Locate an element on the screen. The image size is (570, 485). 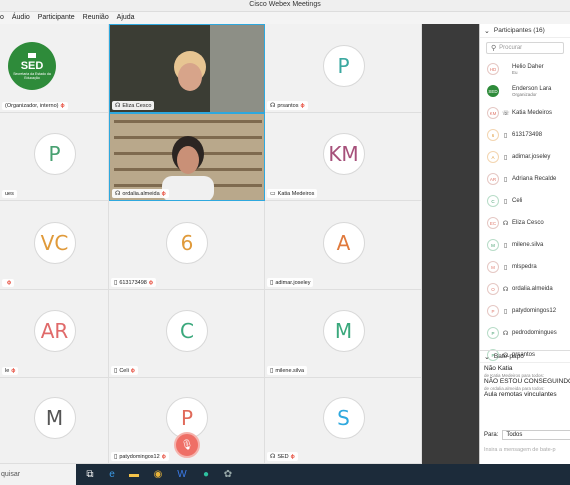
sed-logo: SED Secretaria da Estado da Educação is located at coordinates (32, 66).